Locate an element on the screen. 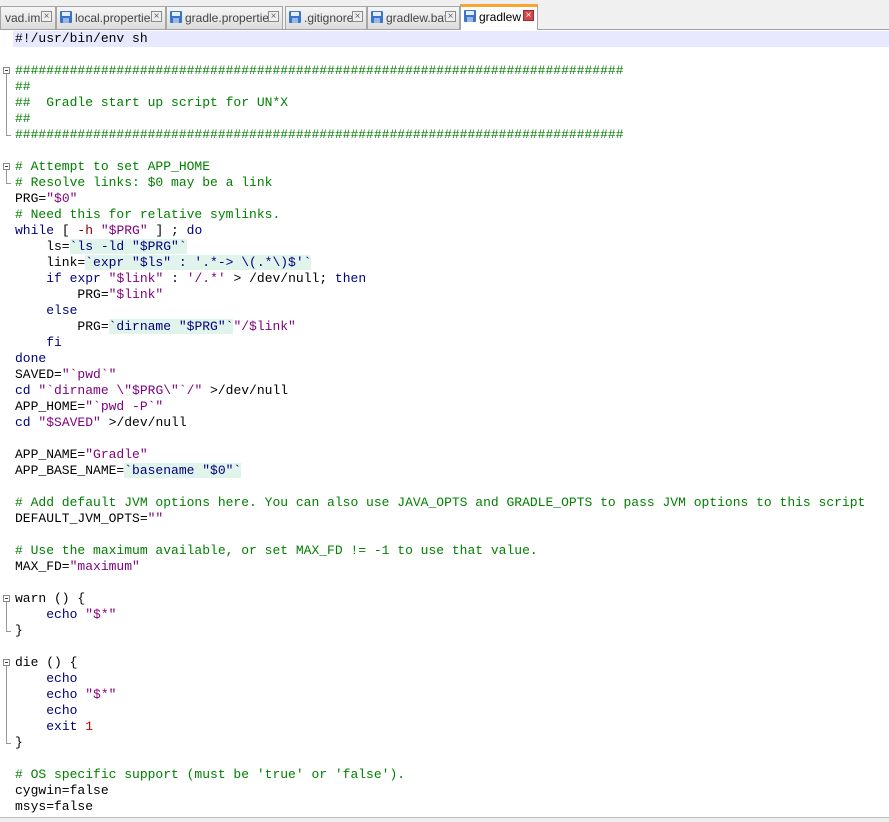 Image resolution: width=889 pixels, height=822 pixels. code-token: "$PRG" is located at coordinates (124, 230).